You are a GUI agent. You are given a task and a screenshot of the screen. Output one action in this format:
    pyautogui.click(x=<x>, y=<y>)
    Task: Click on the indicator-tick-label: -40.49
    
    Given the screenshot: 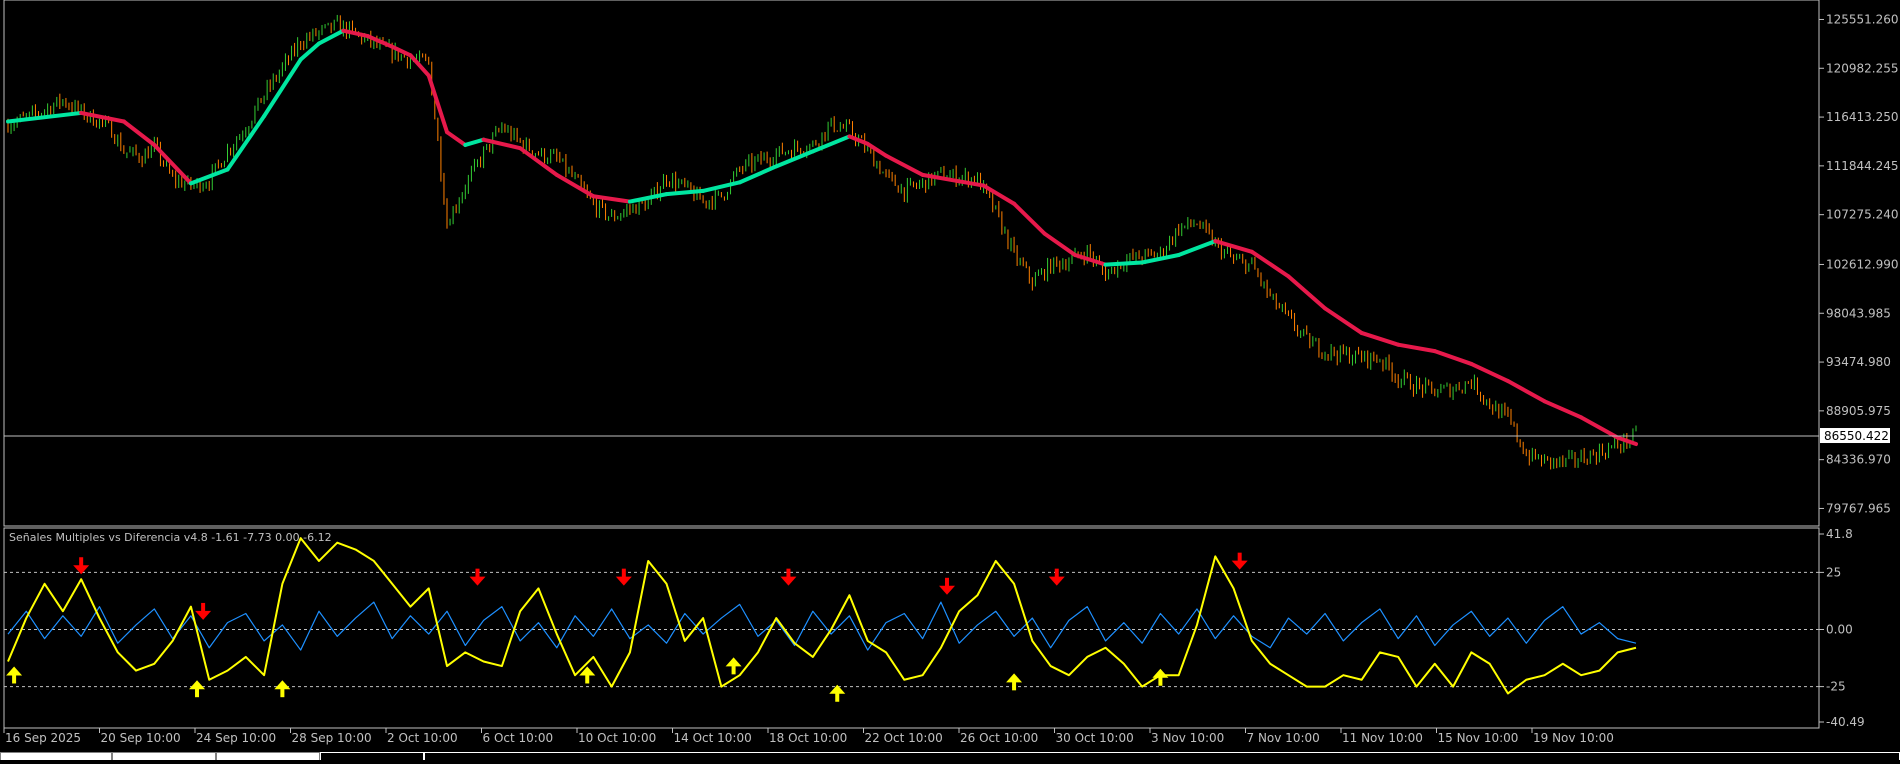 What is the action you would take?
    pyautogui.click(x=1845, y=722)
    